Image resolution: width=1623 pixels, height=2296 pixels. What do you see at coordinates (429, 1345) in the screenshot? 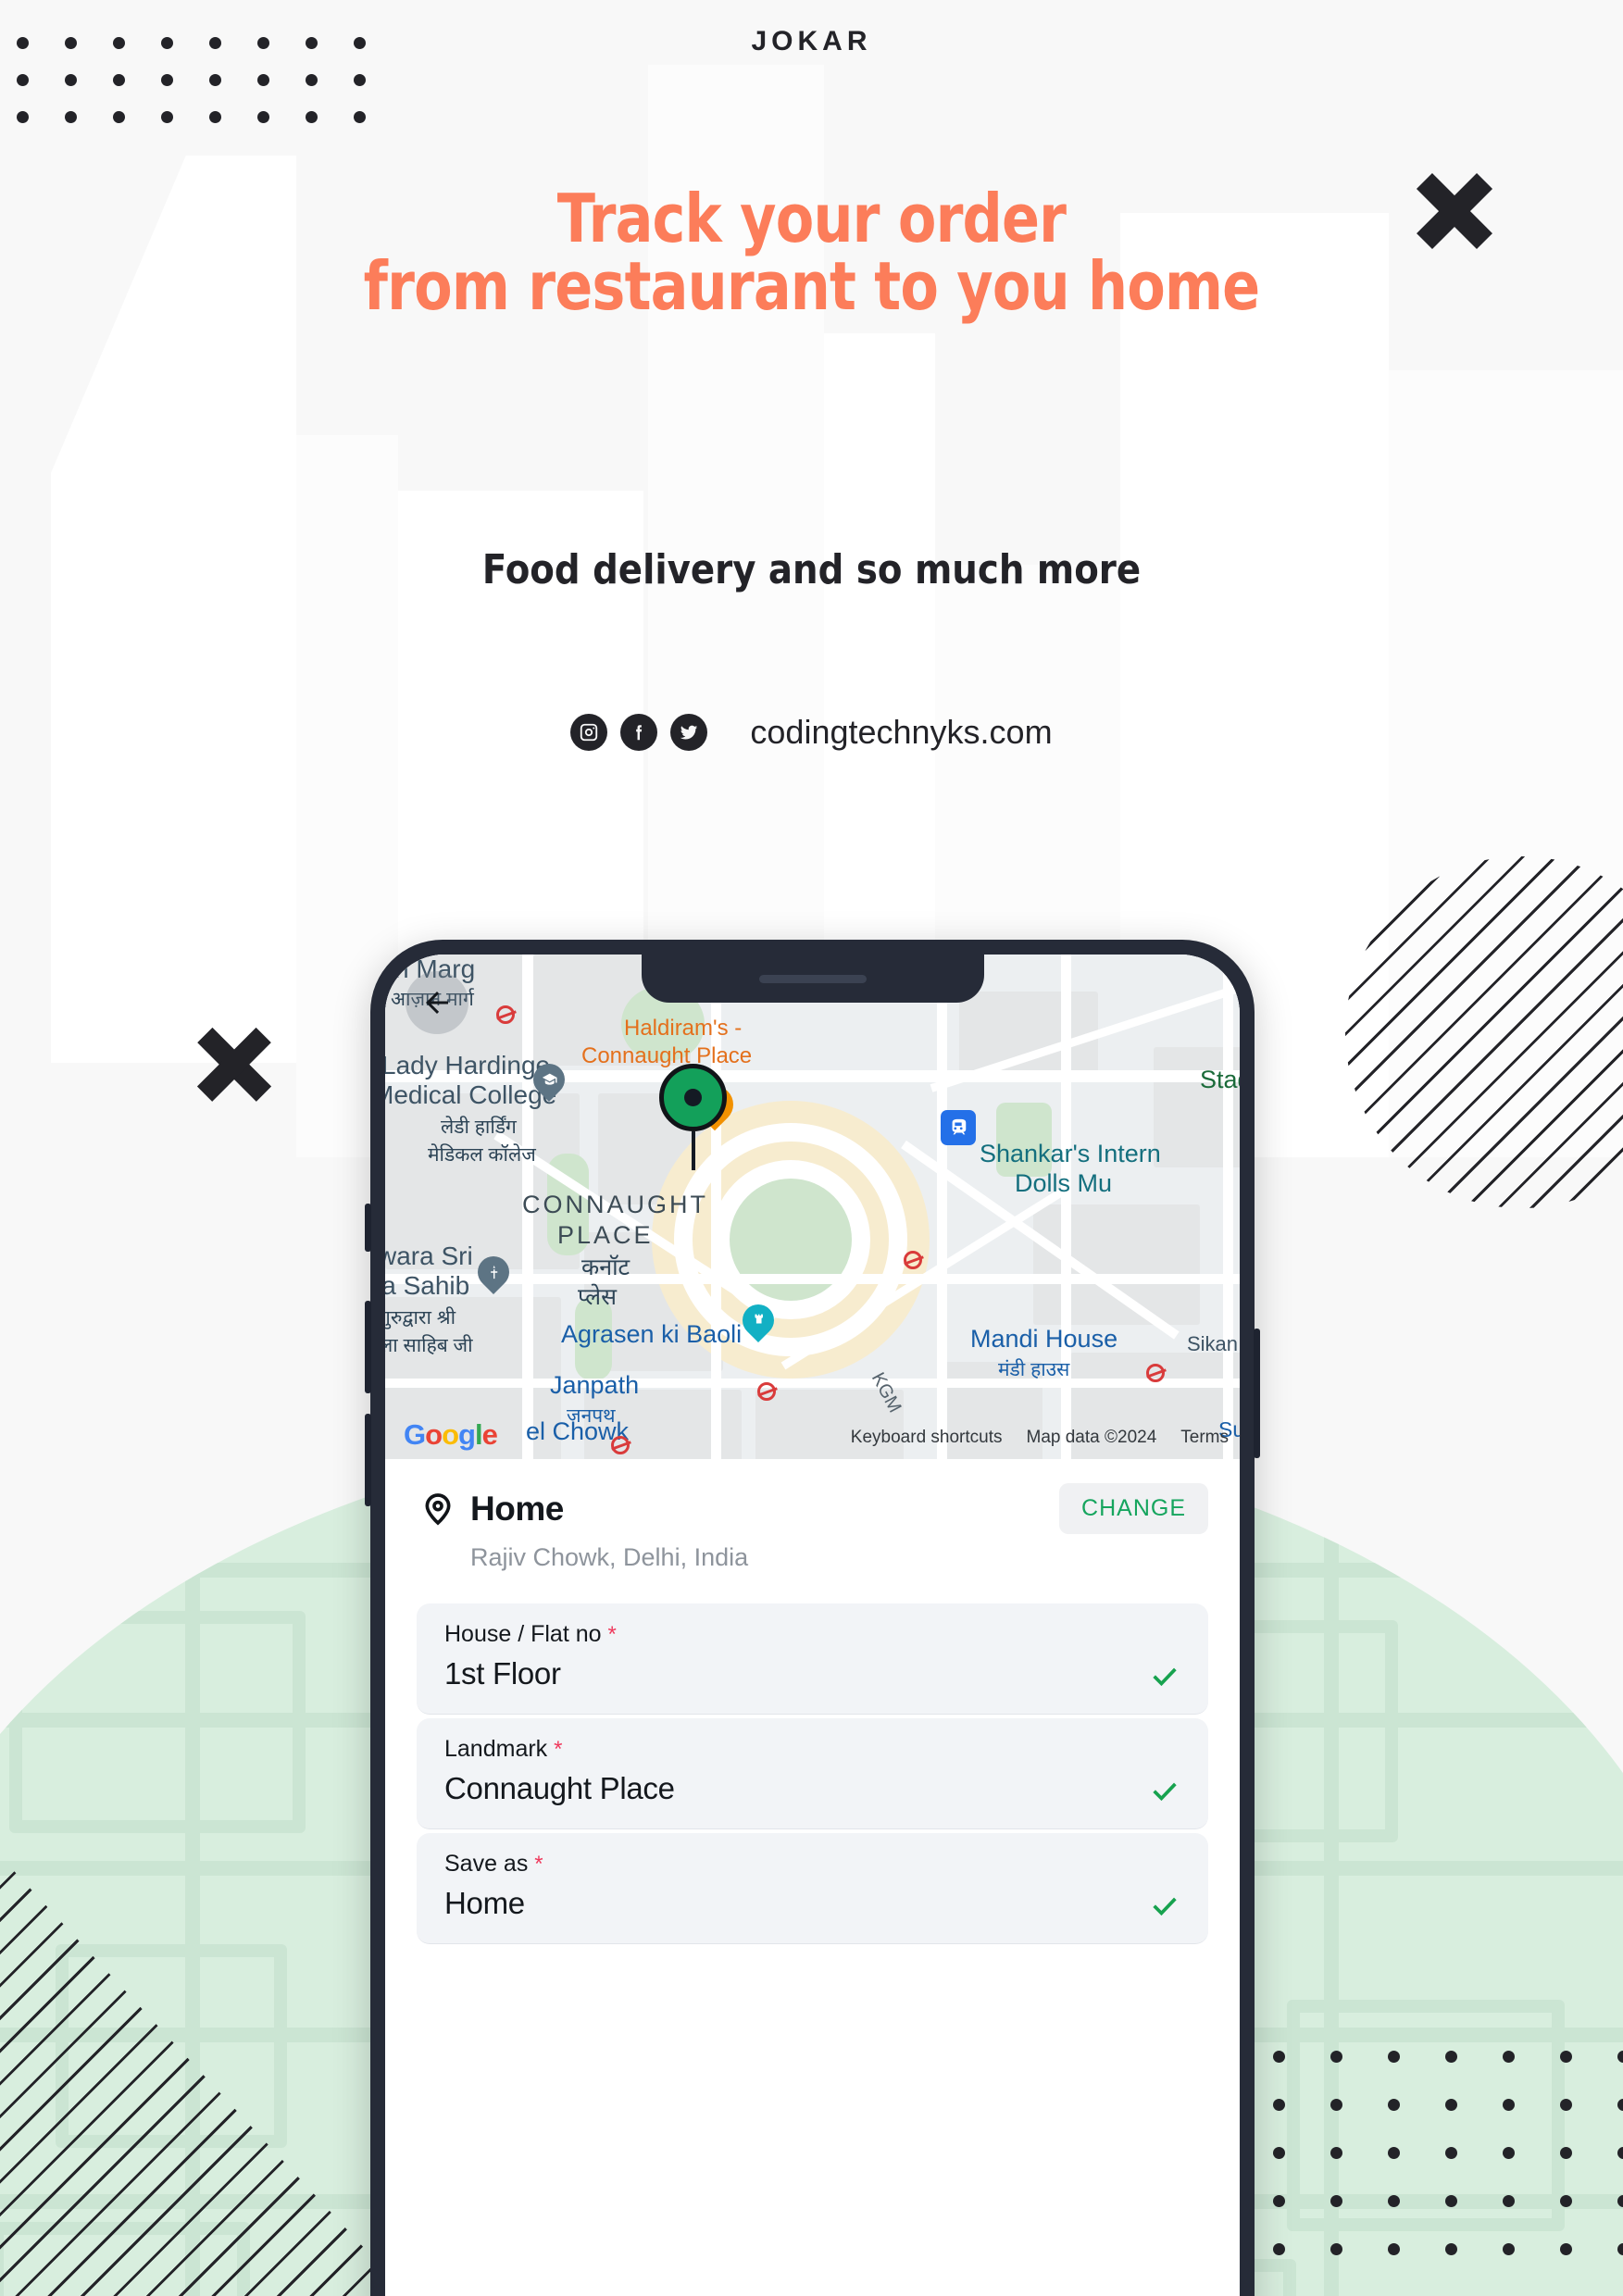
I see `map-label-gurudwara-hindi-2: ला साहिब जी` at bounding box center [429, 1345].